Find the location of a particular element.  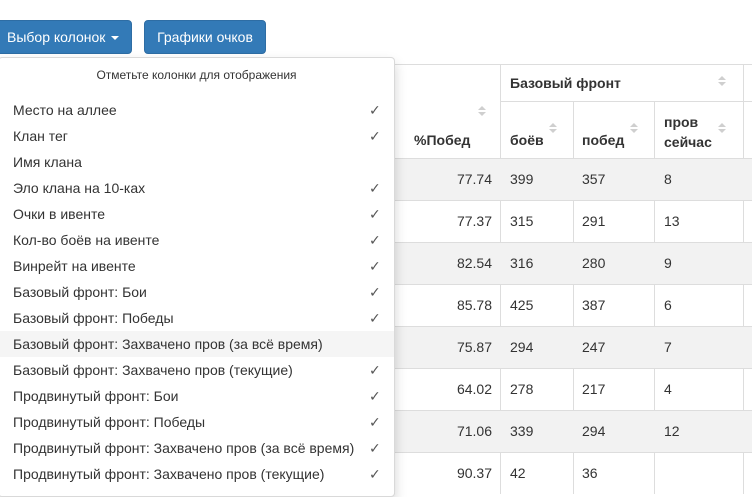

column-option-label: Кол-во боёв на ивенте is located at coordinates (86, 240).